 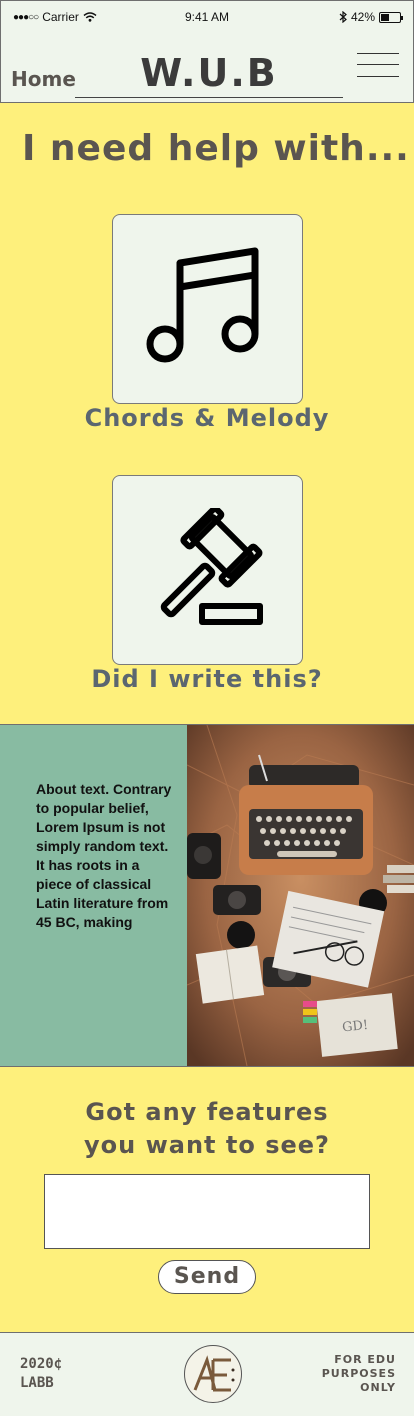 I want to click on chords-melody-label: Chords & Melody, so click(x=207, y=418).